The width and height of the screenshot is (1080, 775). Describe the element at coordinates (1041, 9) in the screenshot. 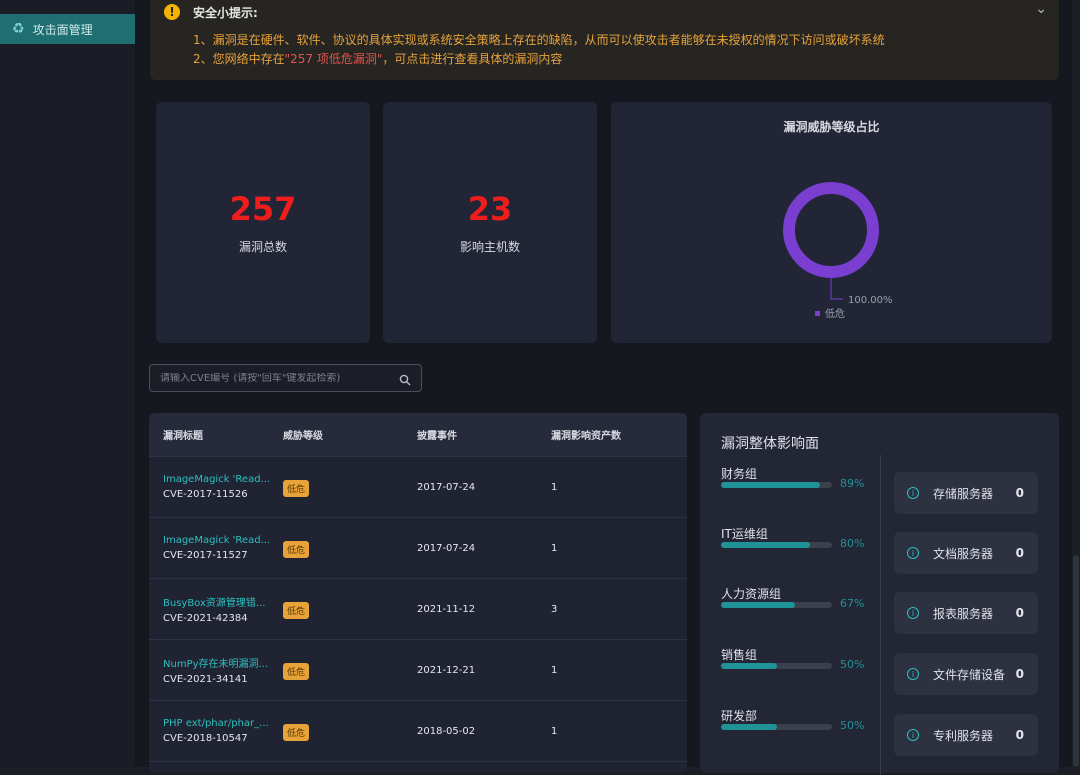

I see `chevron-down-icon: ⌄` at that location.